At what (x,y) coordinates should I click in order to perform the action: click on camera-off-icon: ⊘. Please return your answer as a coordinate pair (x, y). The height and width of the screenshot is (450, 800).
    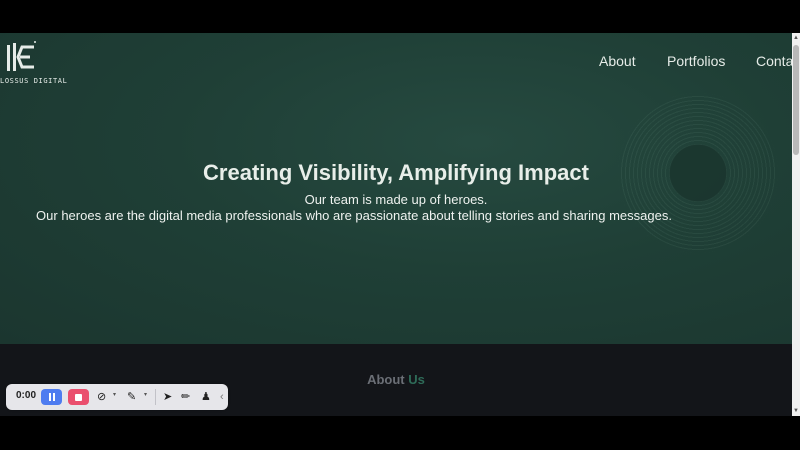
    Looking at the image, I should click on (101, 397).